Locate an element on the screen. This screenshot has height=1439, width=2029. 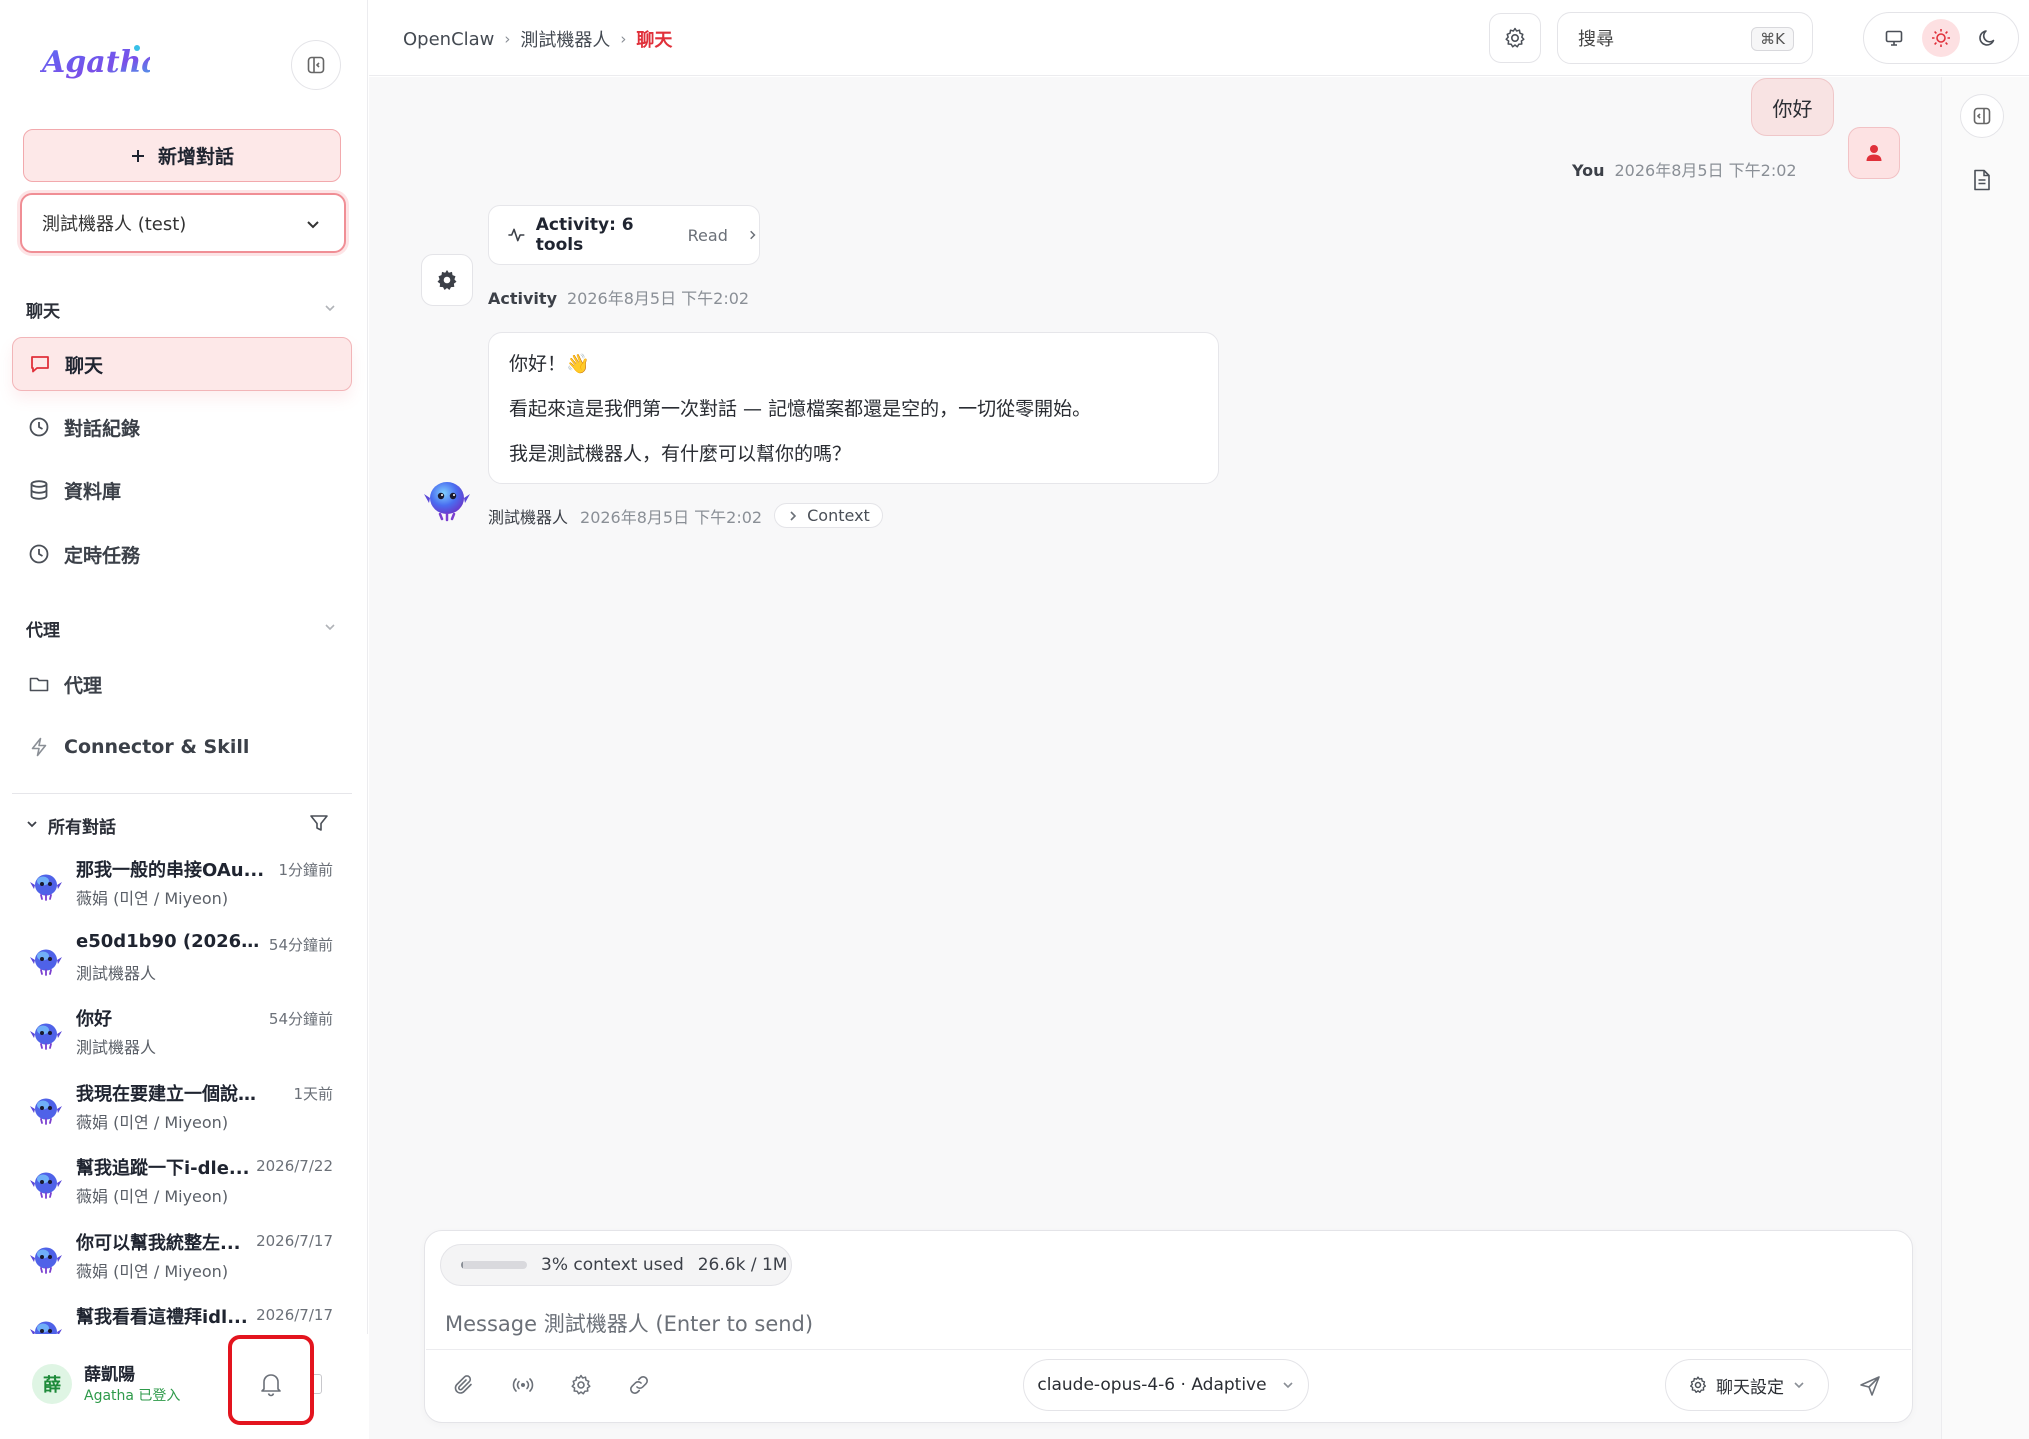
theme-light-button is located at coordinates (1940, 38).